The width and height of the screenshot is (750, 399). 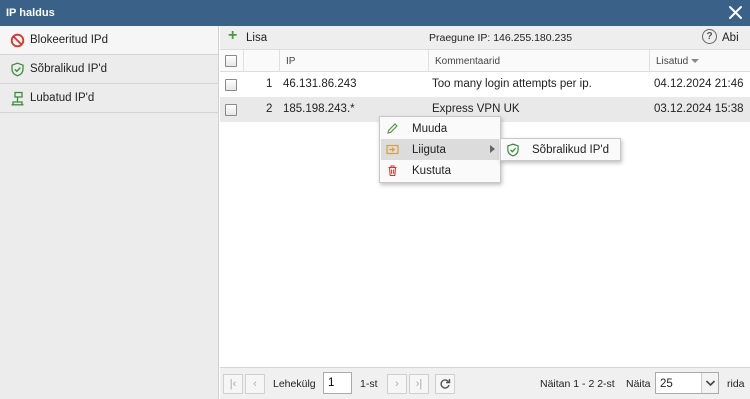 What do you see at coordinates (699, 109) in the screenshot?
I see `cell-added: 03.12.2024 15:38` at bounding box center [699, 109].